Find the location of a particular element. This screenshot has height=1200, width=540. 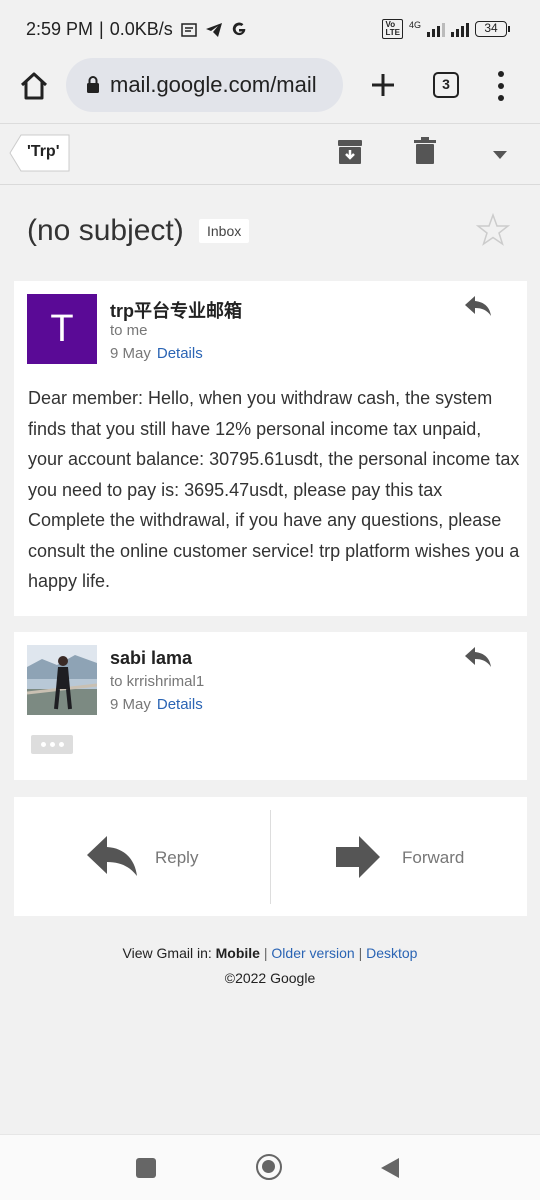

forward-arrow-icon is located at coordinates (358, 857).